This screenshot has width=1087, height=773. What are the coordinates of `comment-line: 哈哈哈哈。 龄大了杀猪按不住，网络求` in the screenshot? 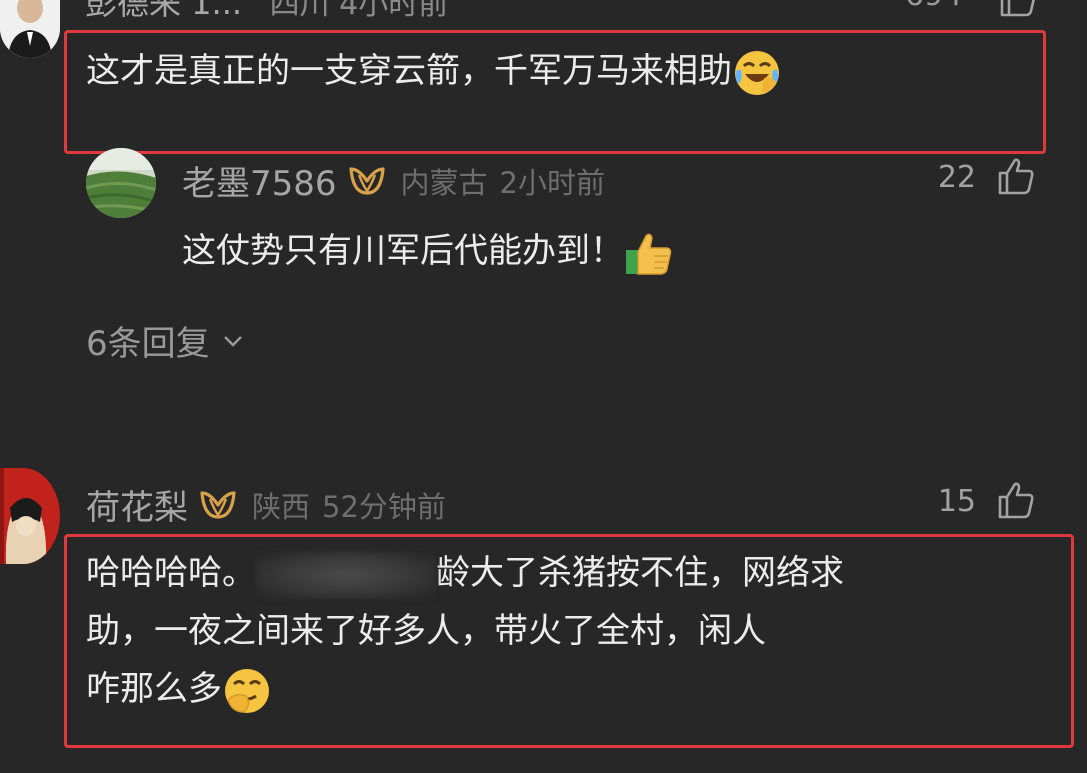 It's located at (566, 573).